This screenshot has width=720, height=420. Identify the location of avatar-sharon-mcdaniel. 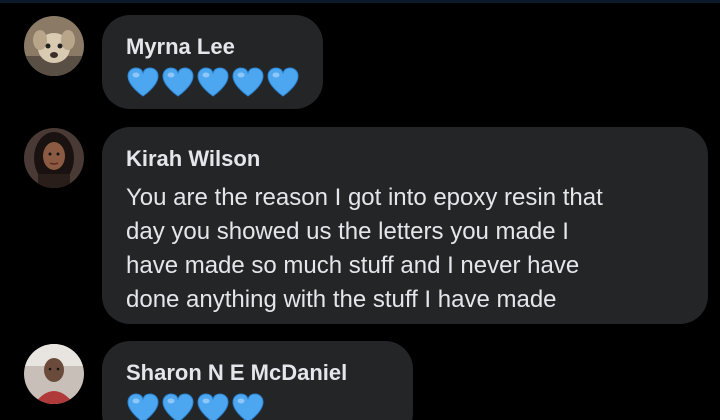
(54, 374).